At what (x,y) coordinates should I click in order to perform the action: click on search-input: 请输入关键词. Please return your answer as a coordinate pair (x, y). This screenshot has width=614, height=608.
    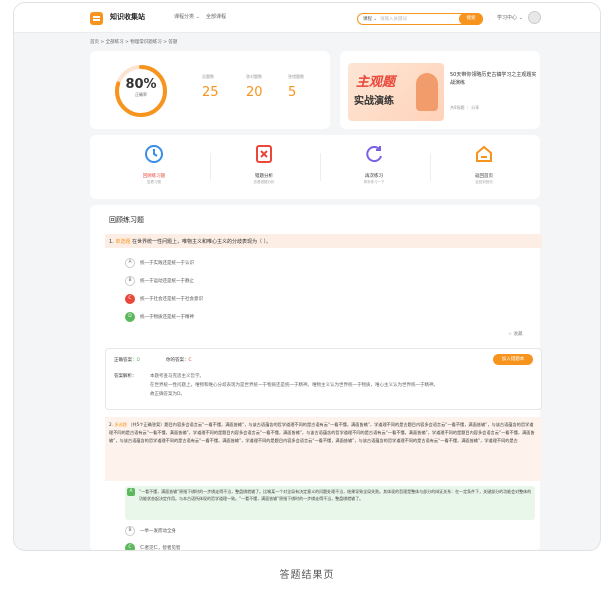
    Looking at the image, I should click on (393, 19).